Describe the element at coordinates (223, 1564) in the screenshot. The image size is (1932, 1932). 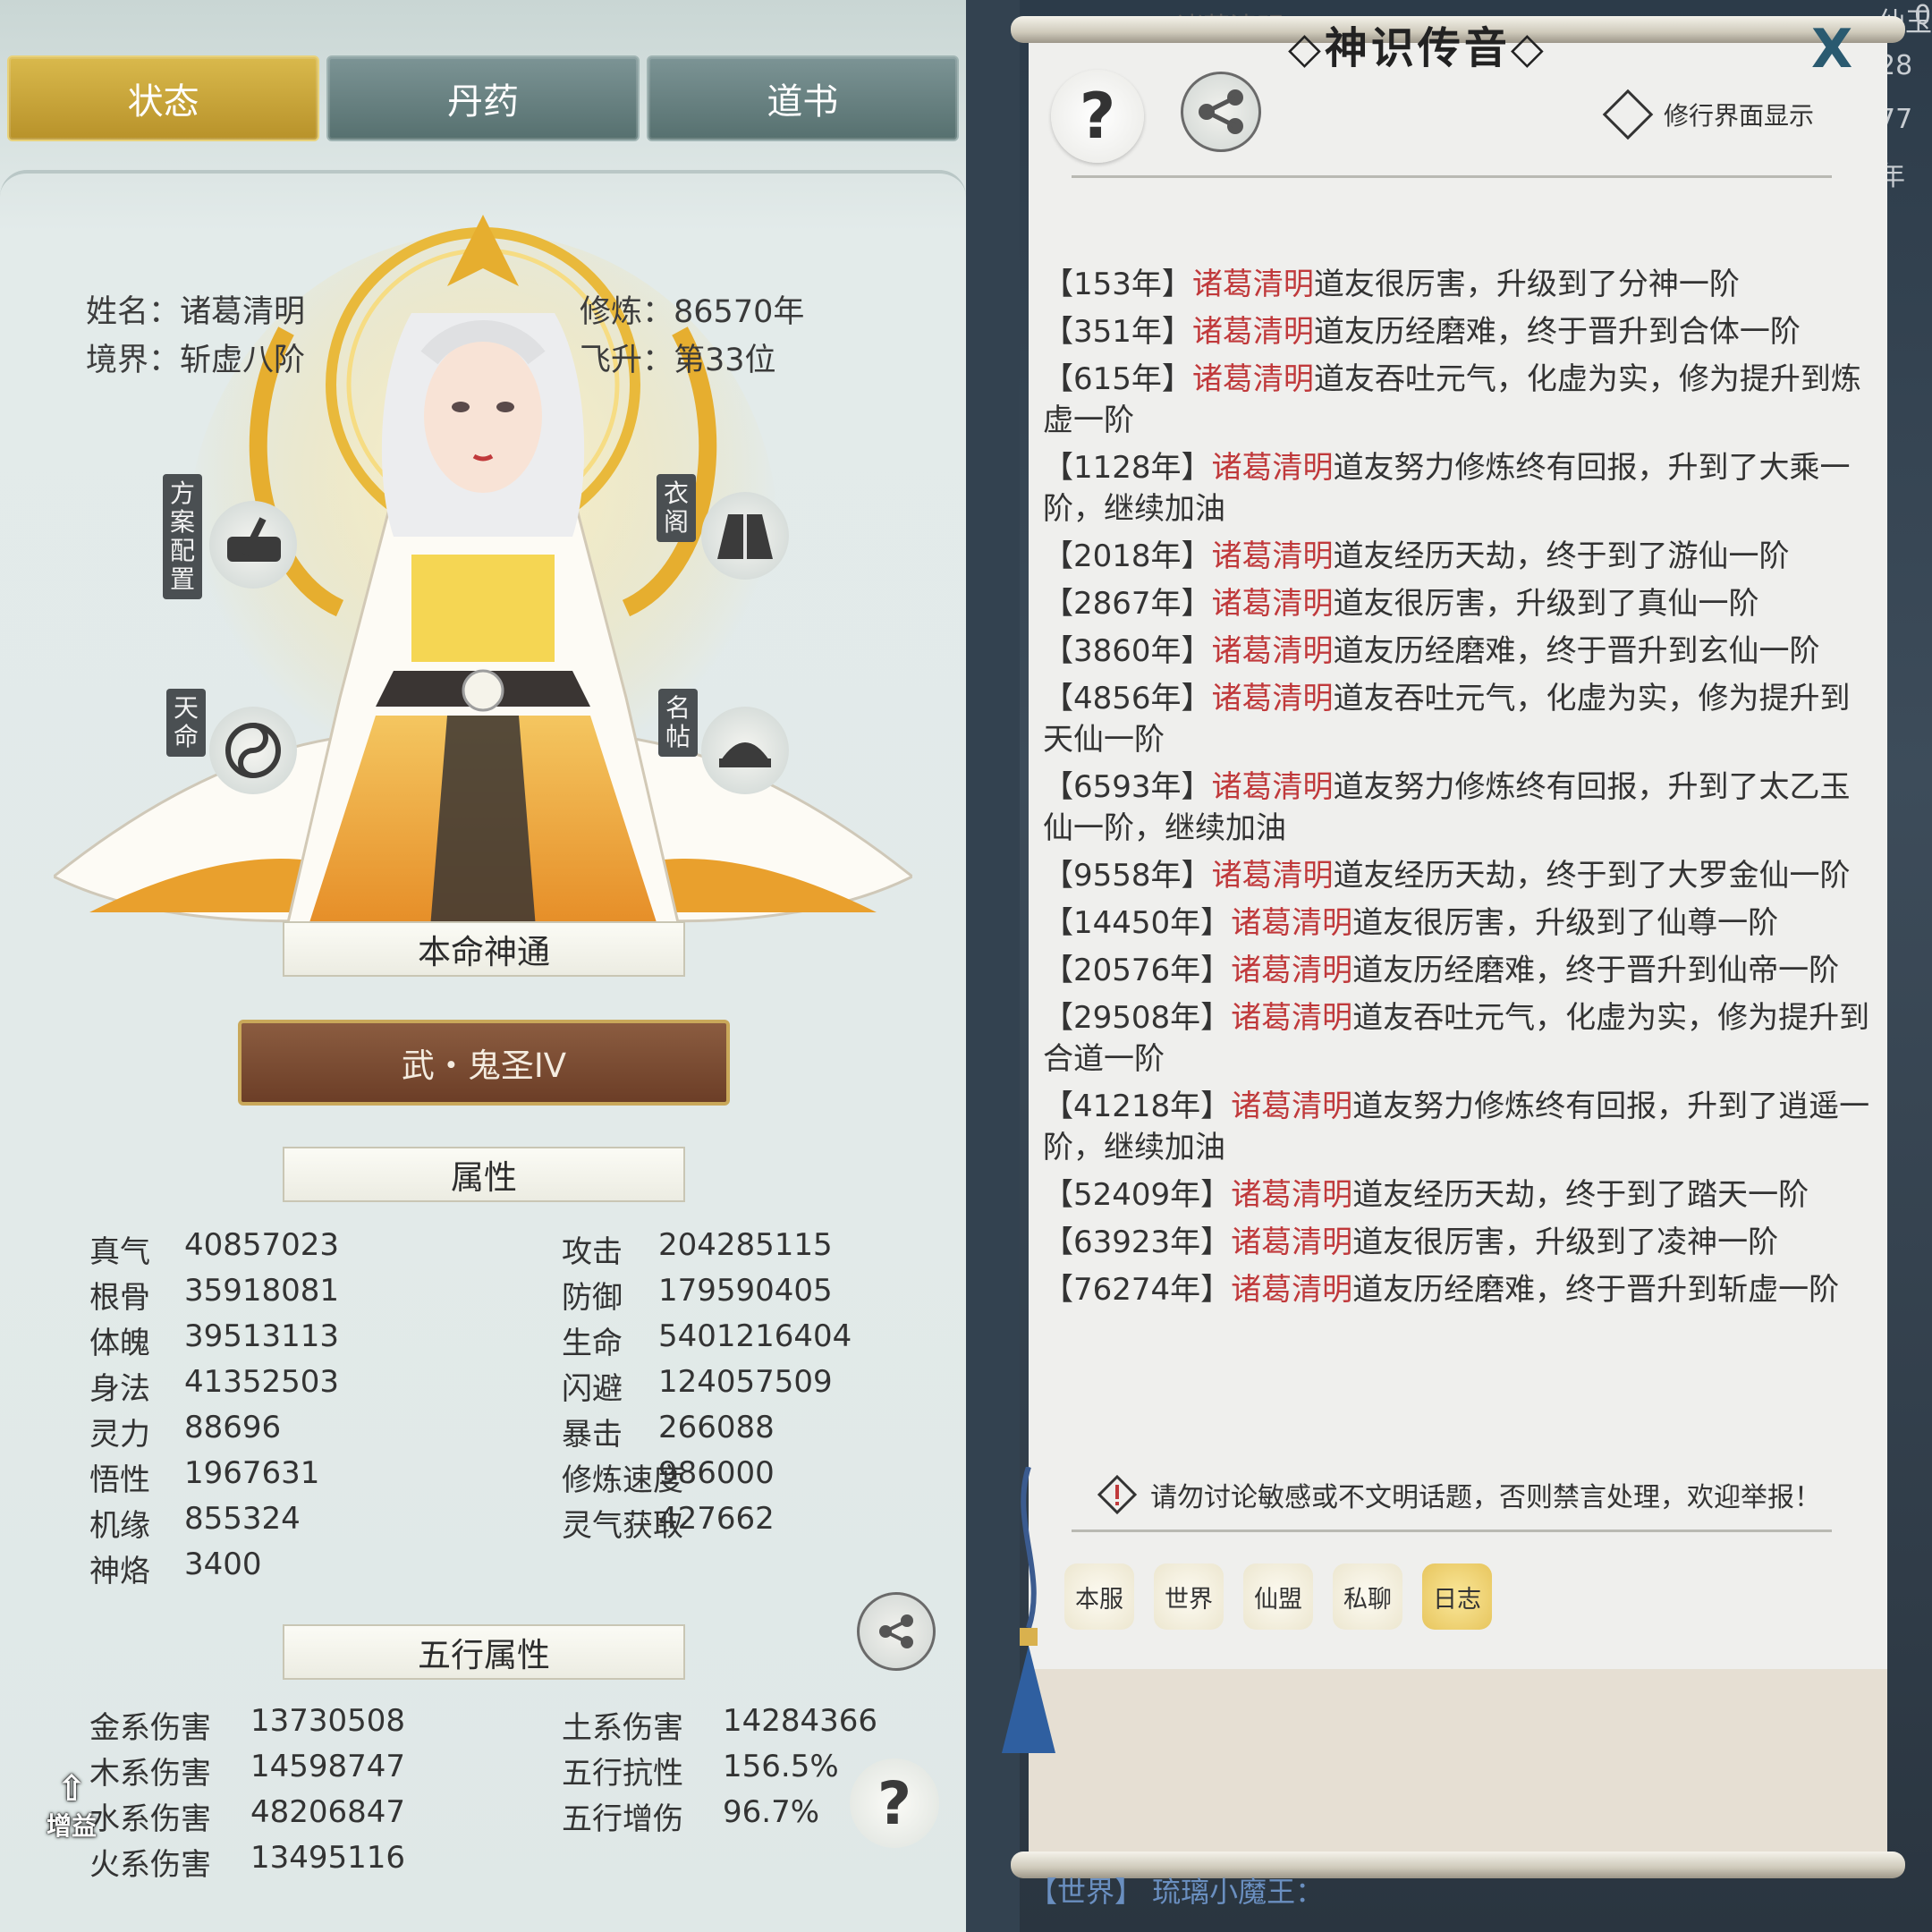
I see `attribute-value: 3400` at that location.